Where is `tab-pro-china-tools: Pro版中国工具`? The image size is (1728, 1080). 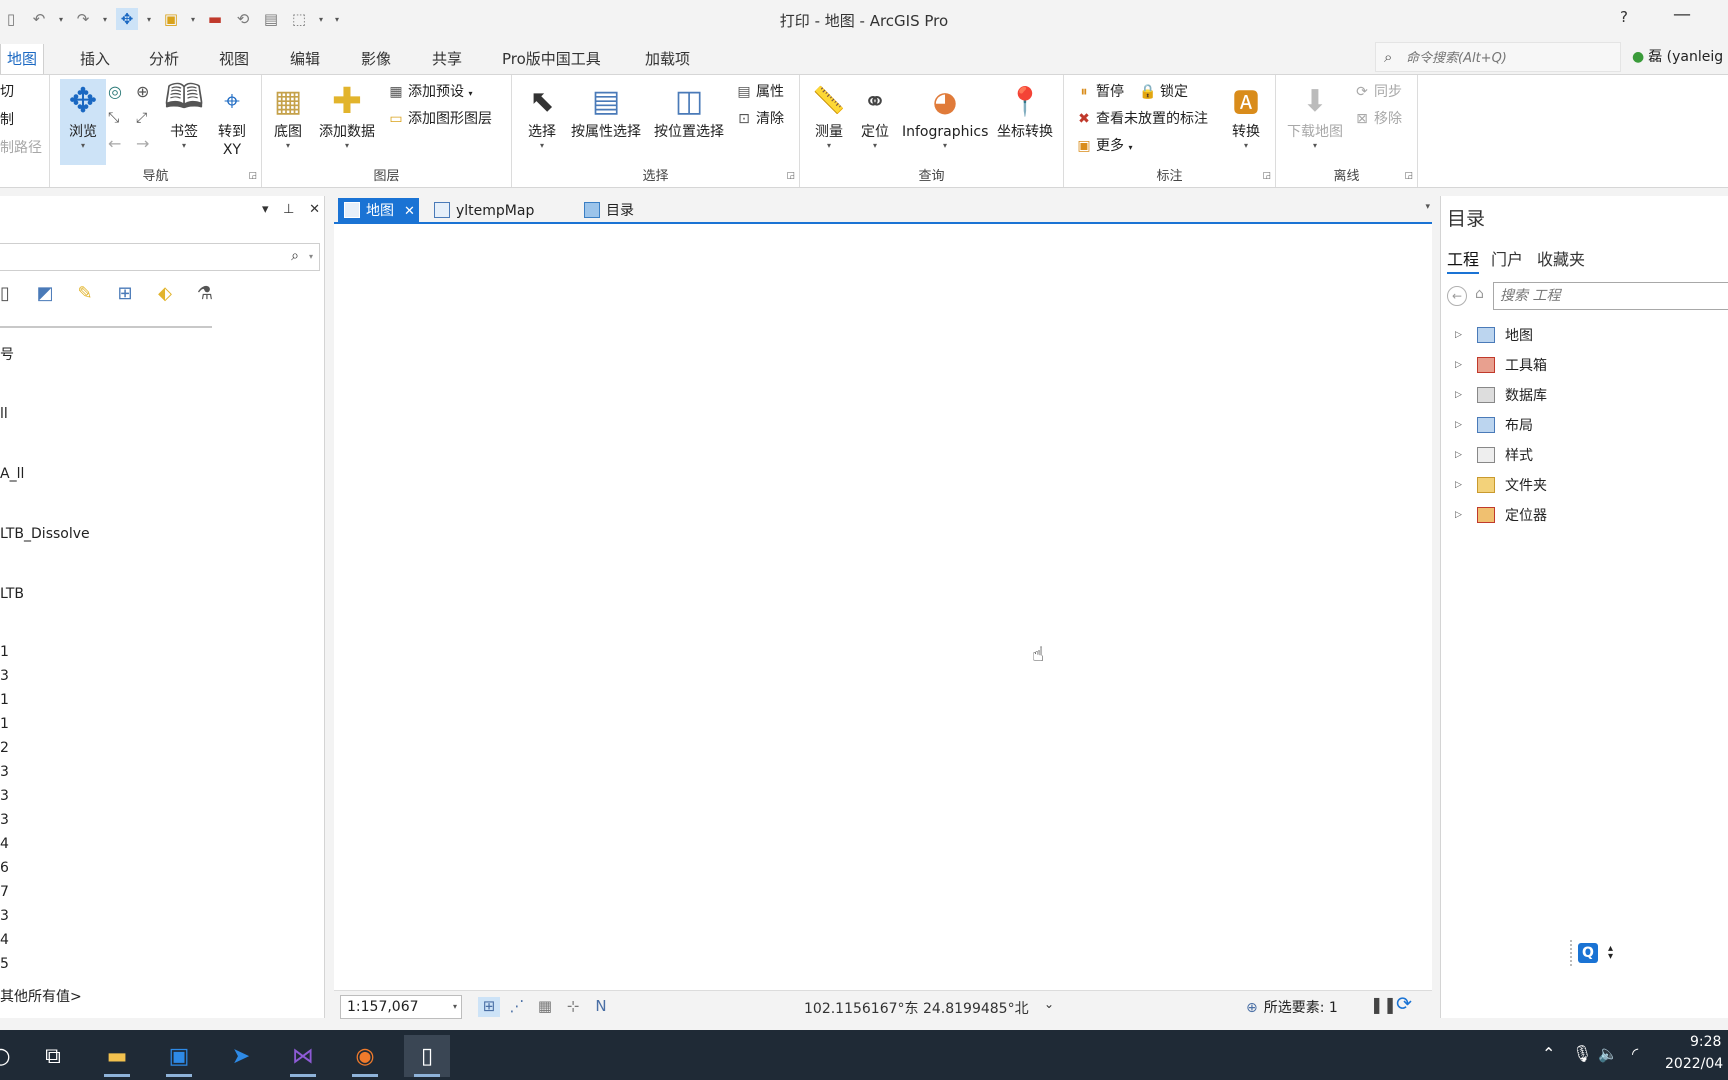 tab-pro-china-tools: Pro版中国工具 is located at coordinates (551, 59).